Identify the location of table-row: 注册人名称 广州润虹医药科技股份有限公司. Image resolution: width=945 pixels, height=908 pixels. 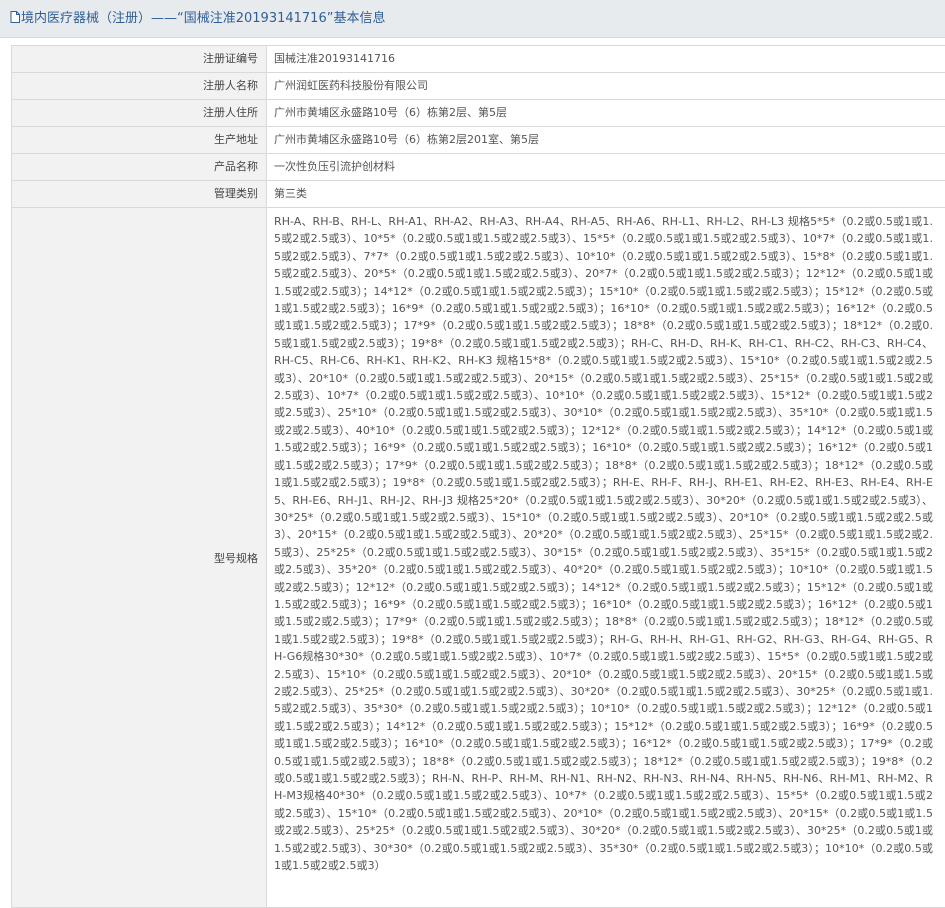
(478, 86).